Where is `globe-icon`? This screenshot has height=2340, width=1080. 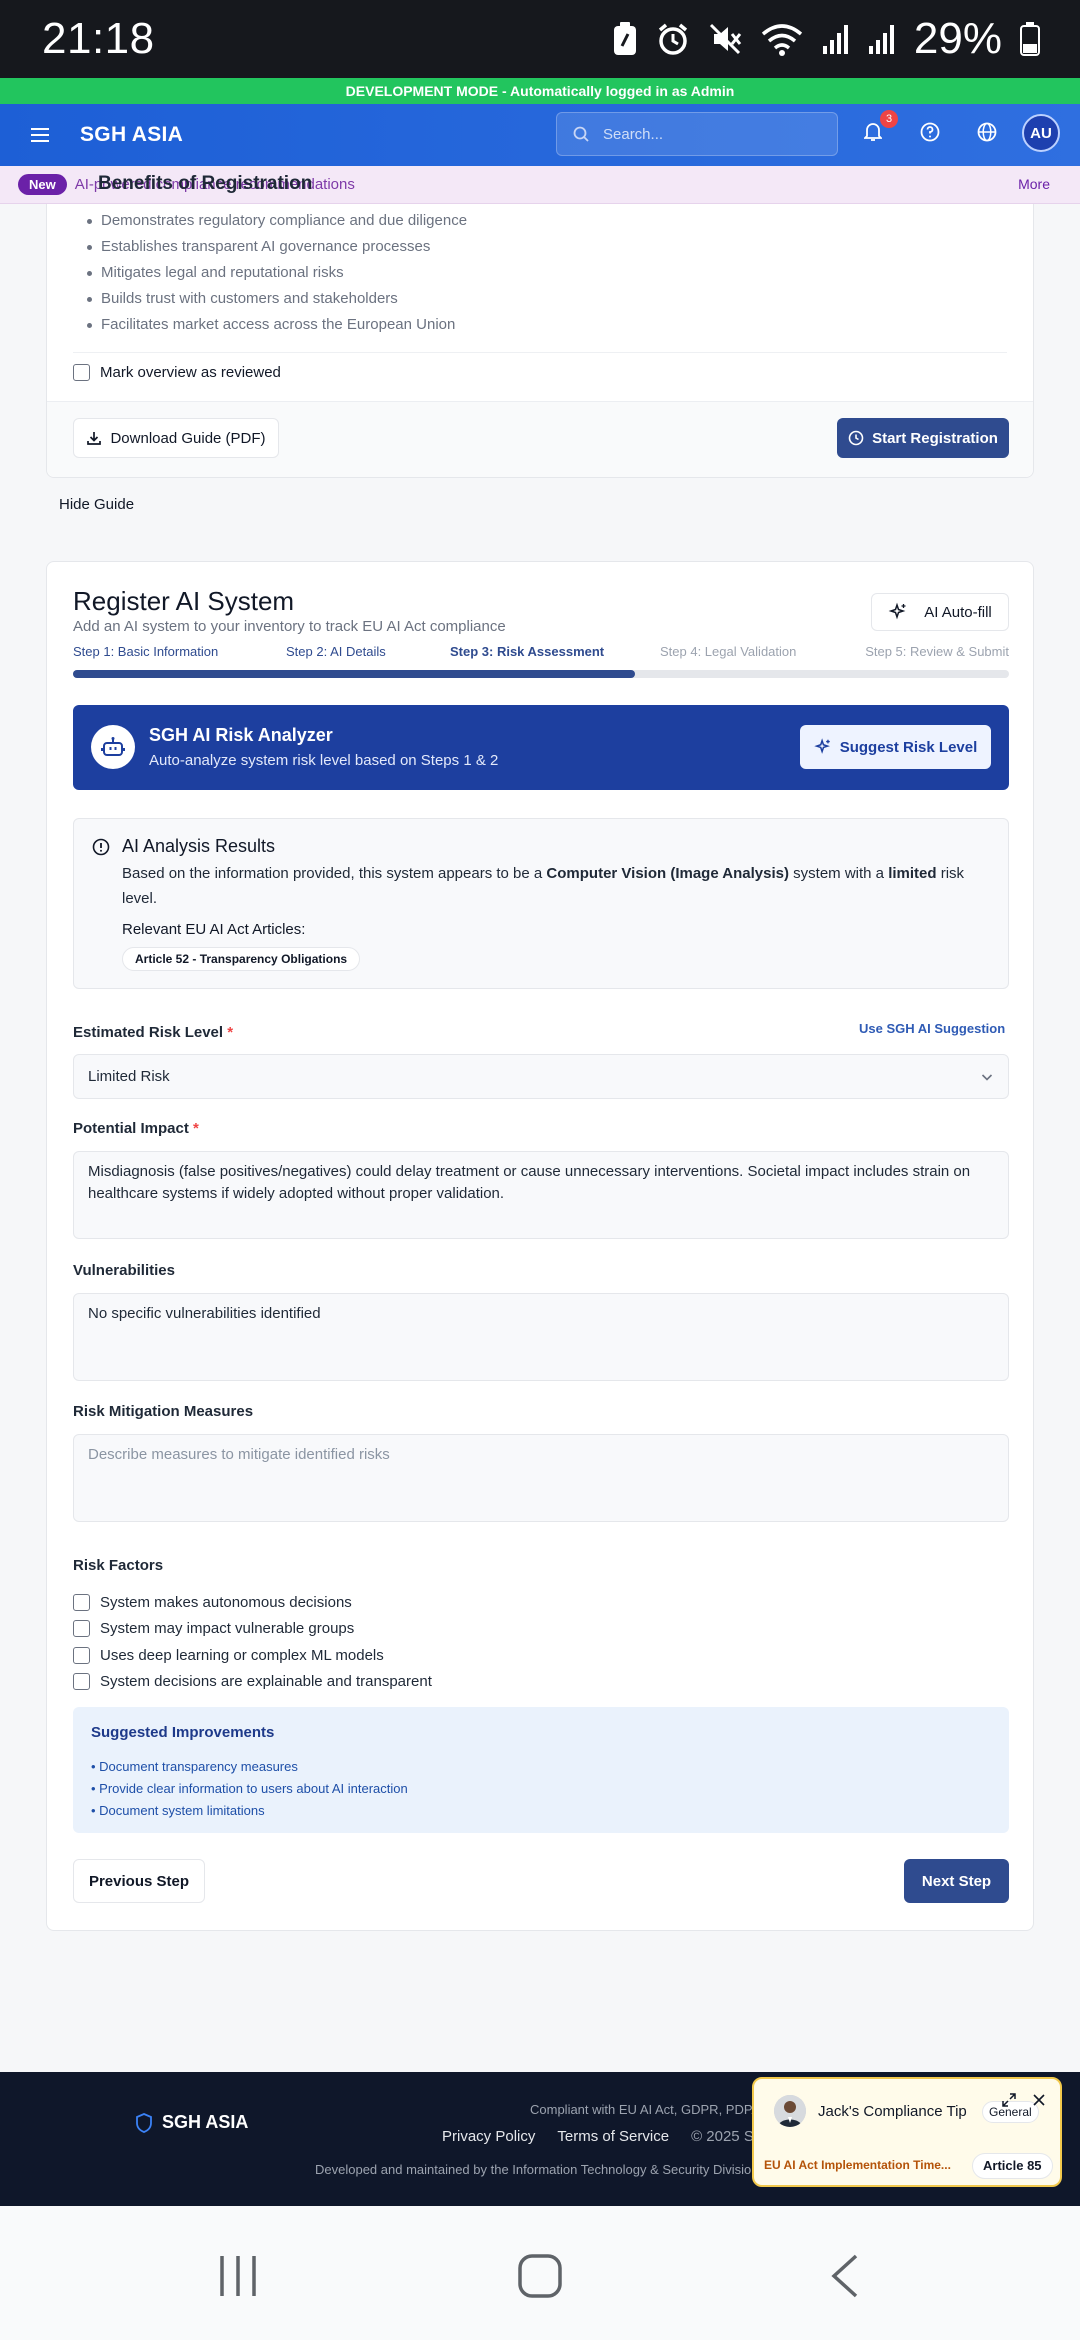 globe-icon is located at coordinates (987, 132).